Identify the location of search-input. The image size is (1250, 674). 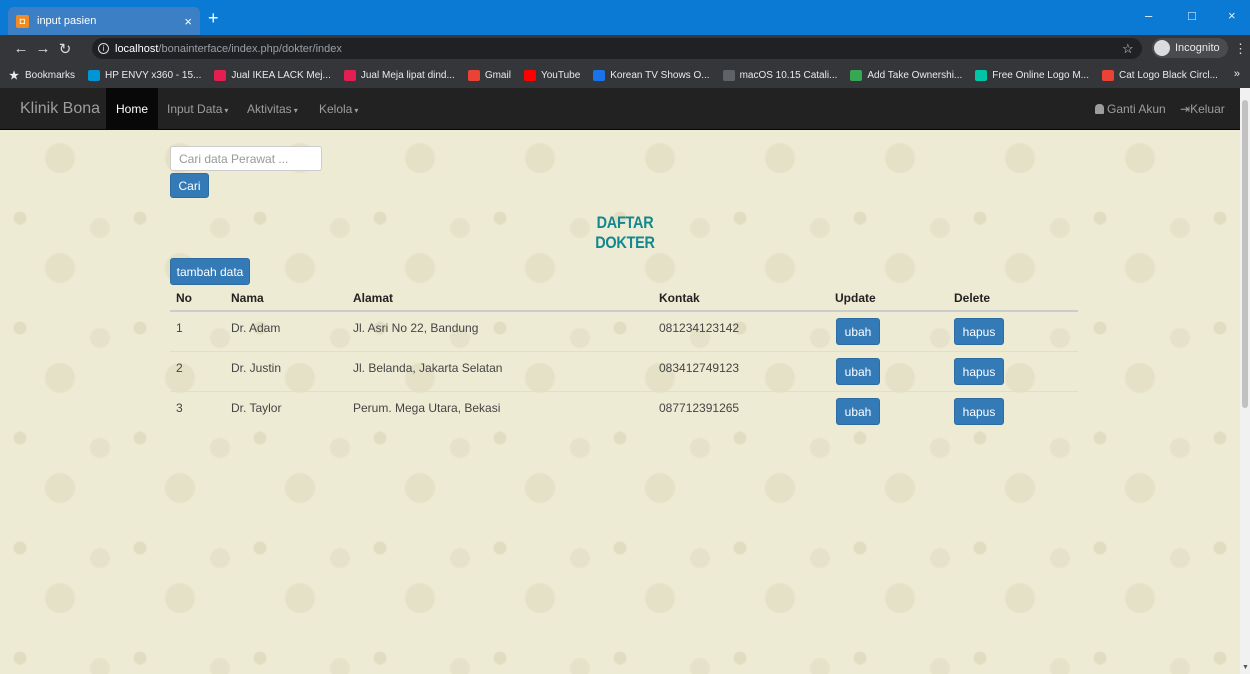
(246, 158).